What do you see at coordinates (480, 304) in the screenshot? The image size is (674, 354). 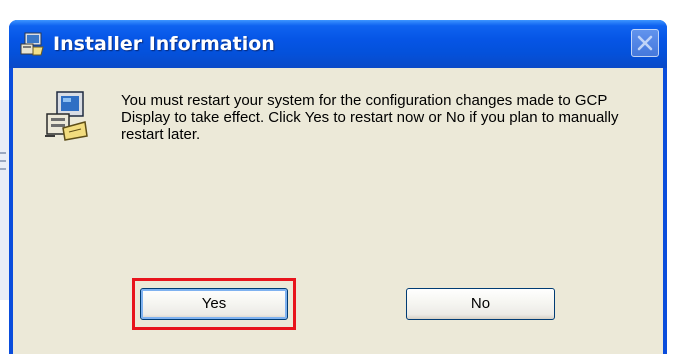 I see `no-button: No` at bounding box center [480, 304].